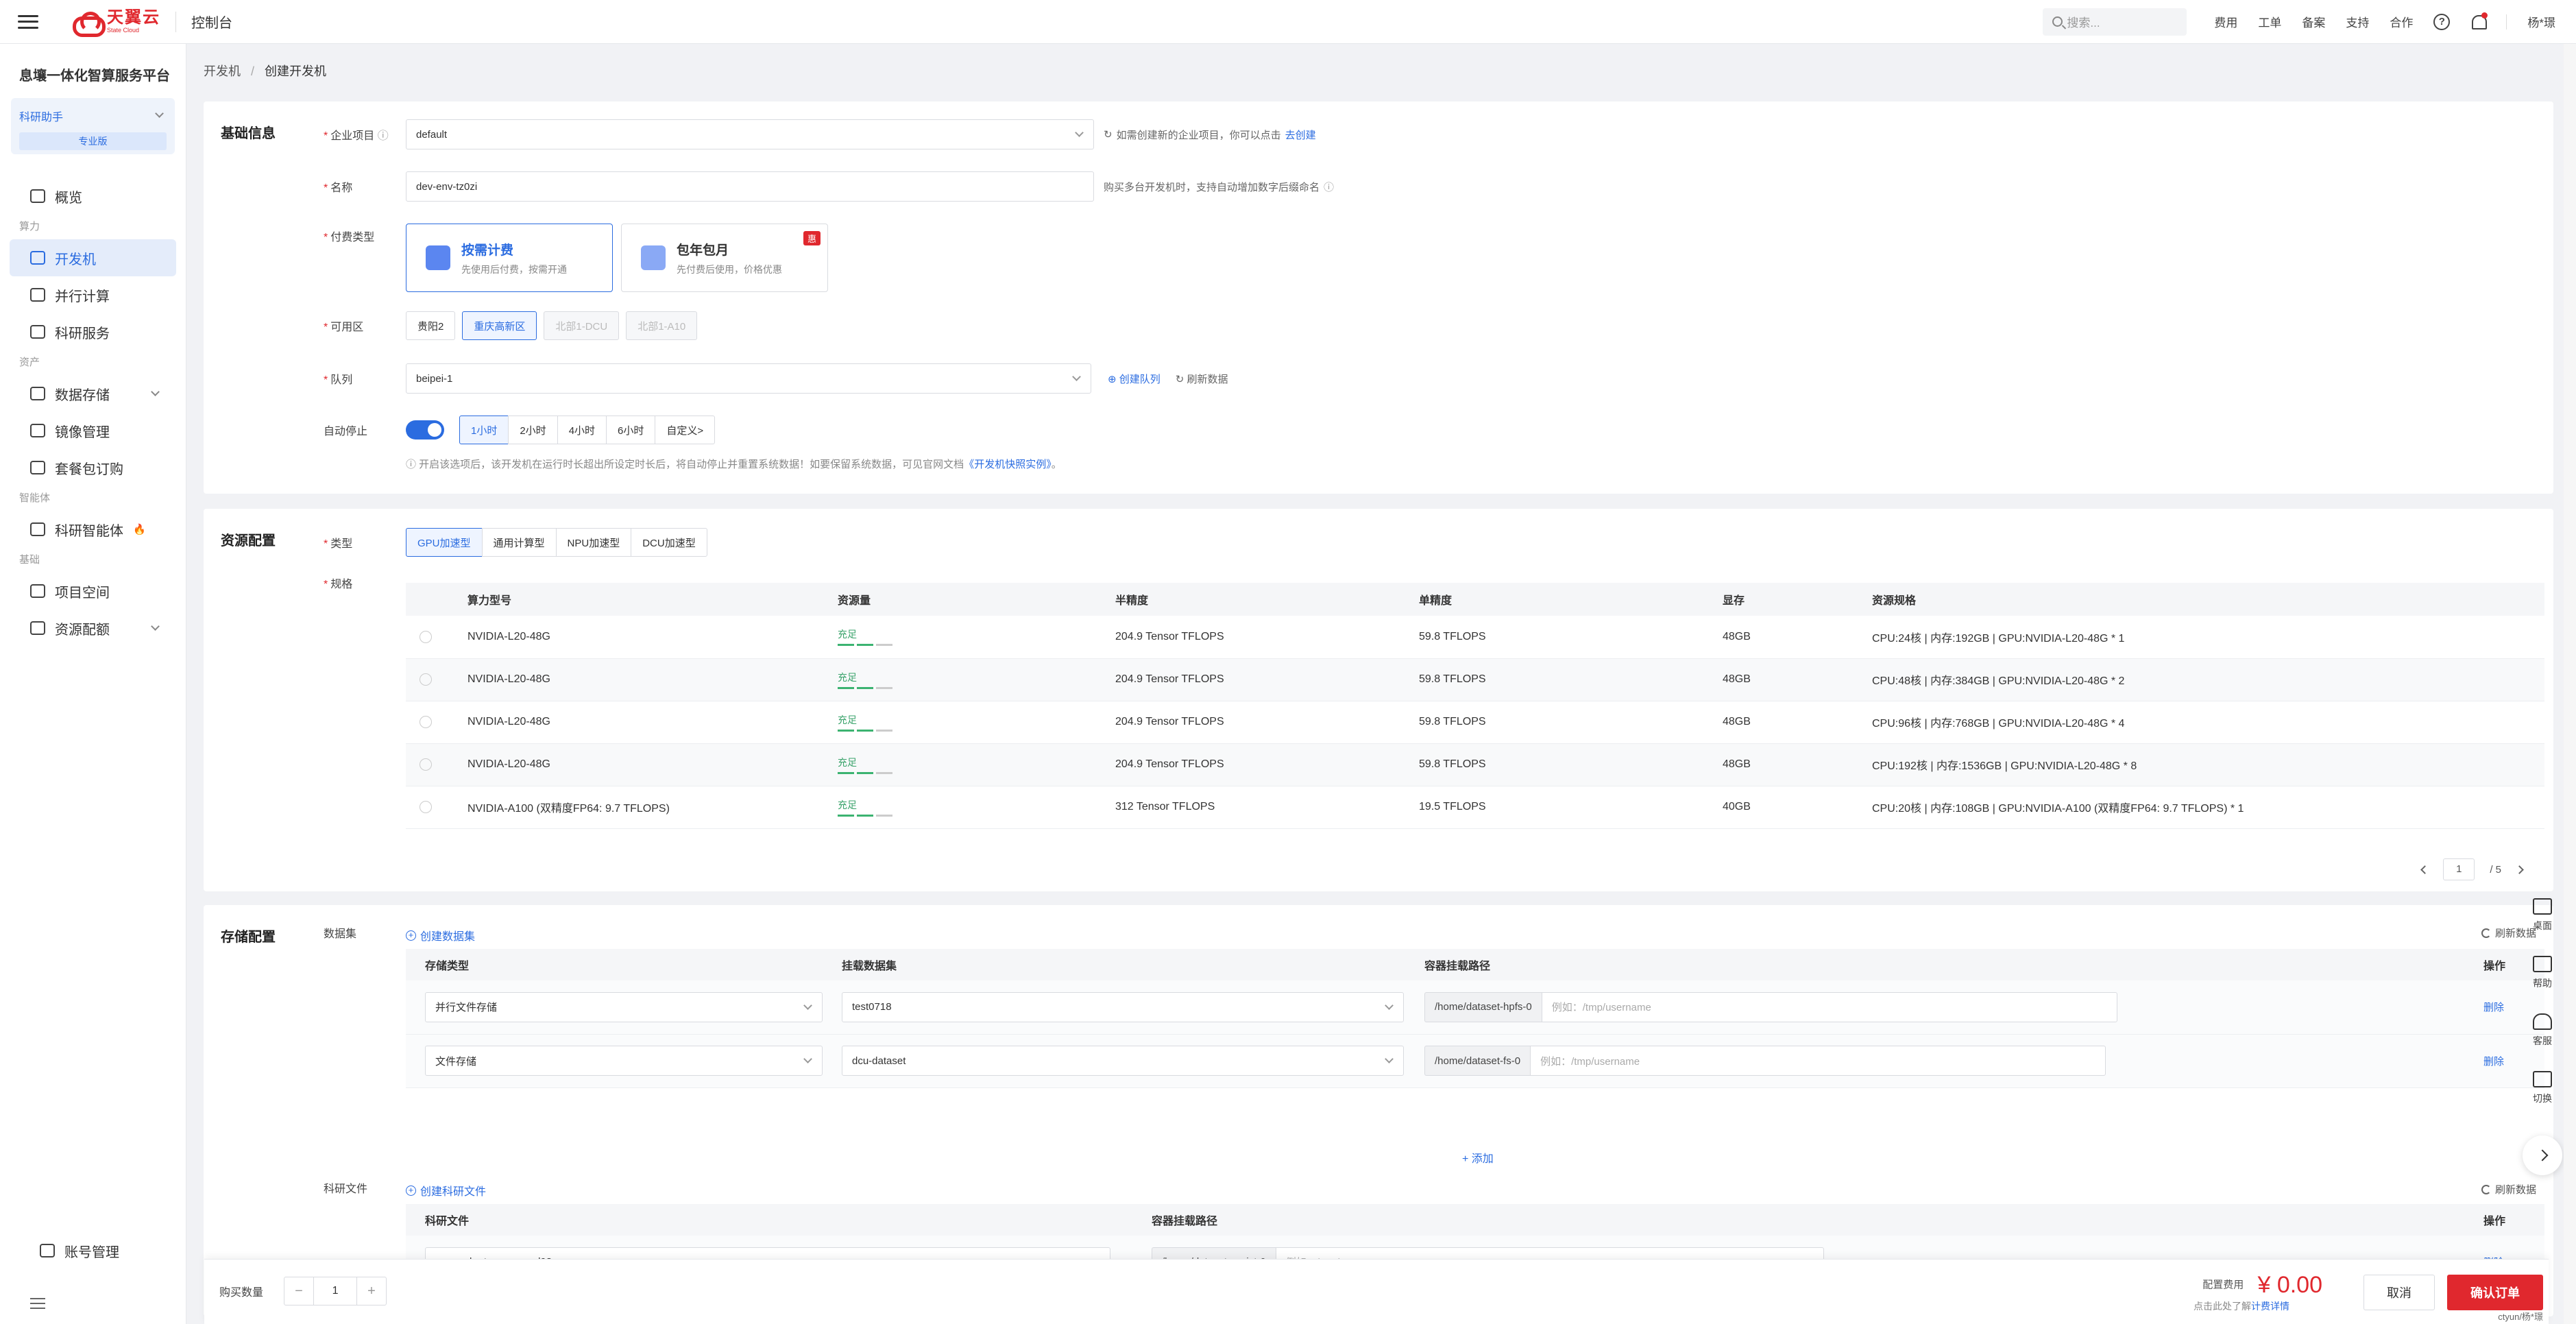  What do you see at coordinates (499, 325) in the screenshot?
I see `zone-chongqing: 重庆高新区` at bounding box center [499, 325].